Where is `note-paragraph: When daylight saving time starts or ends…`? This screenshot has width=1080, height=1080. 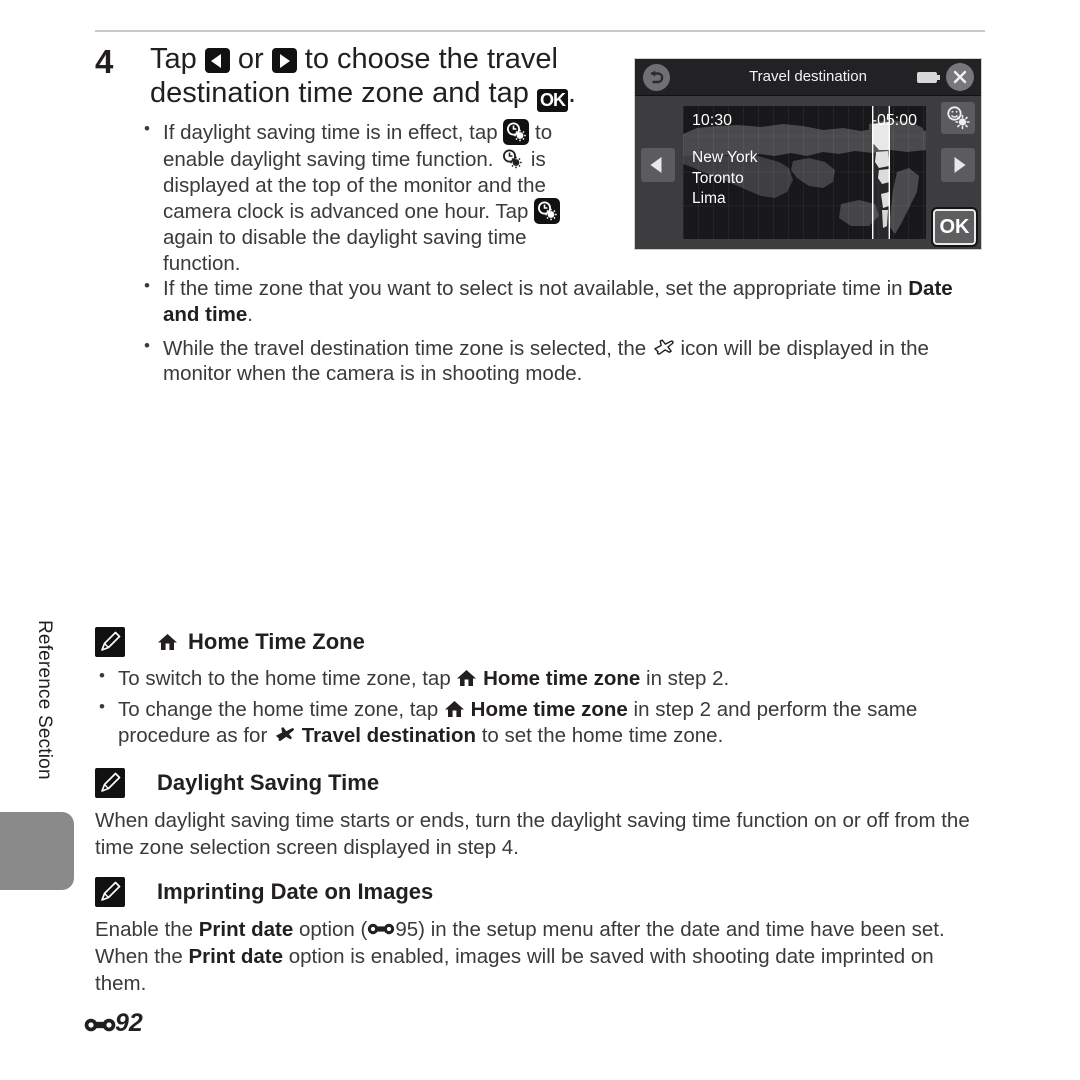 note-paragraph: When daylight saving time starts or ends… is located at coordinates (532, 834).